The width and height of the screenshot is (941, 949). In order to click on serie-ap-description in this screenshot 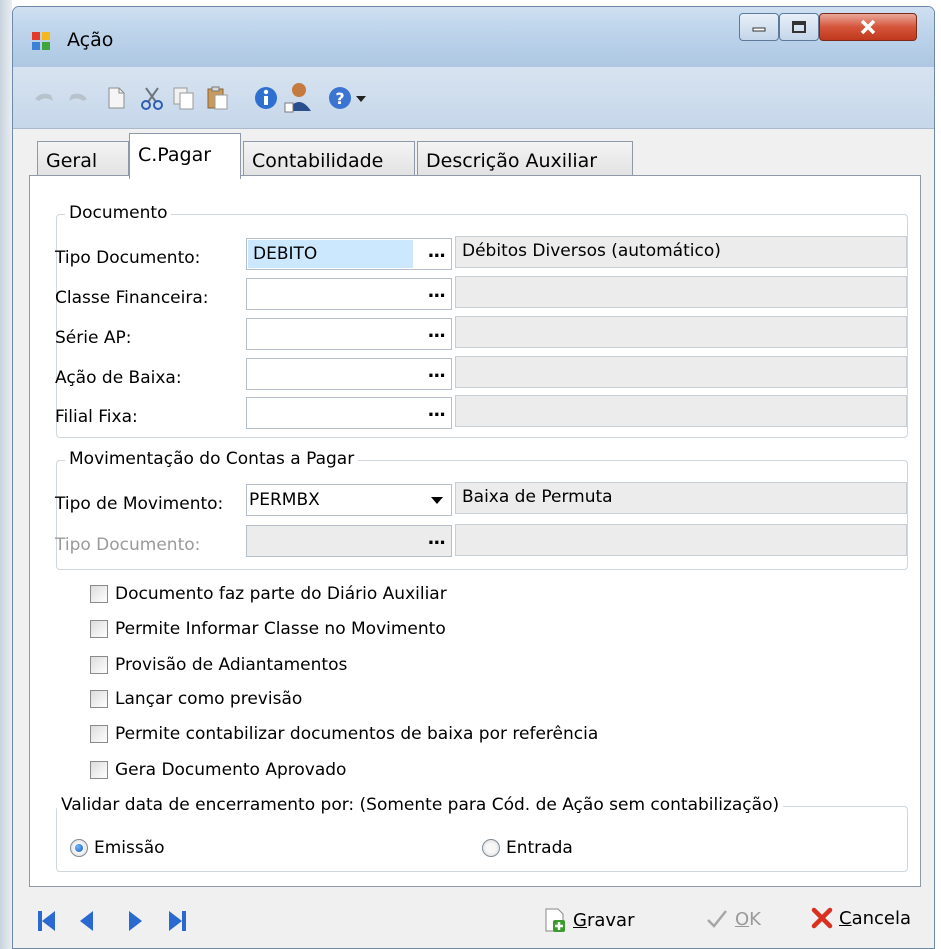, I will do `click(681, 332)`.